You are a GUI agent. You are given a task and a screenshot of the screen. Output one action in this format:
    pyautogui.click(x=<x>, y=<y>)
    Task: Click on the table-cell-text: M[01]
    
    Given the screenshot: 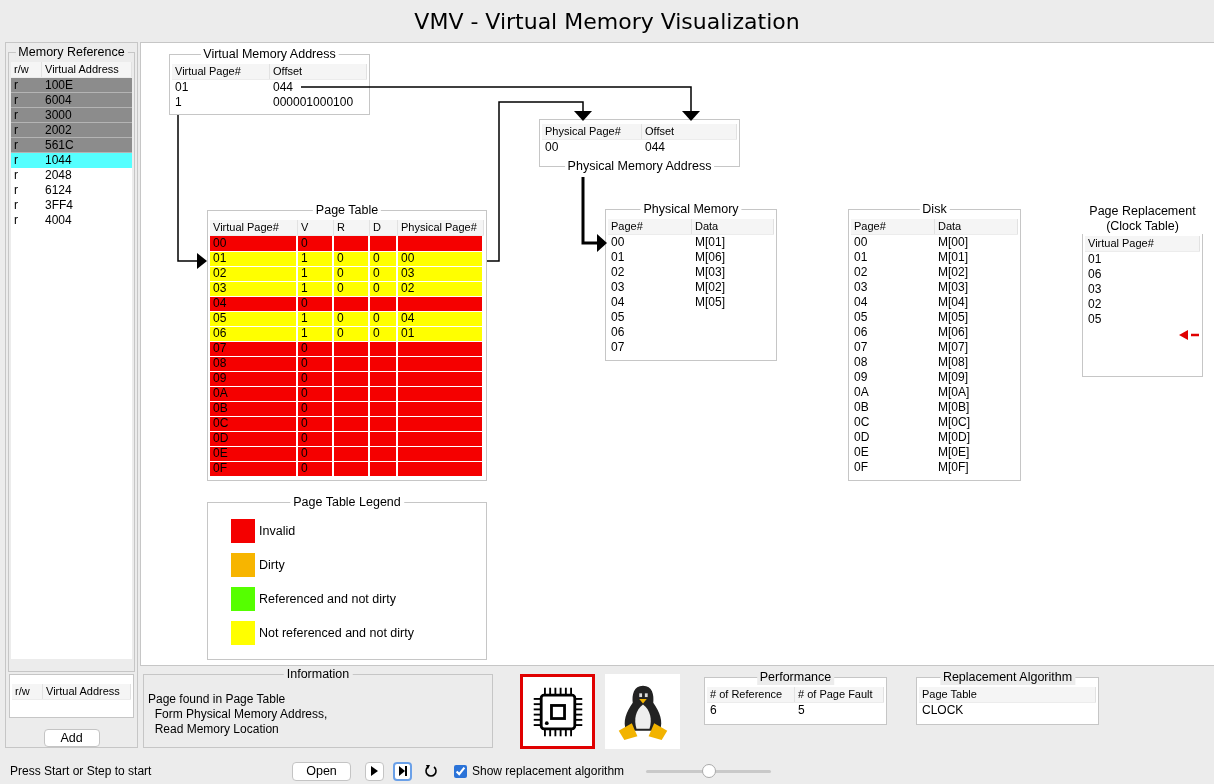 What is the action you would take?
    pyautogui.click(x=710, y=242)
    